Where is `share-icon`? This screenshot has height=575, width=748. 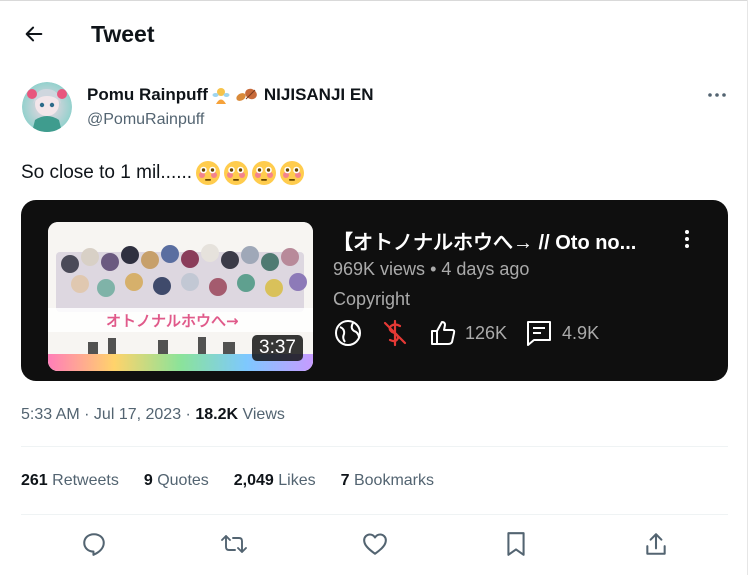 share-icon is located at coordinates (656, 544).